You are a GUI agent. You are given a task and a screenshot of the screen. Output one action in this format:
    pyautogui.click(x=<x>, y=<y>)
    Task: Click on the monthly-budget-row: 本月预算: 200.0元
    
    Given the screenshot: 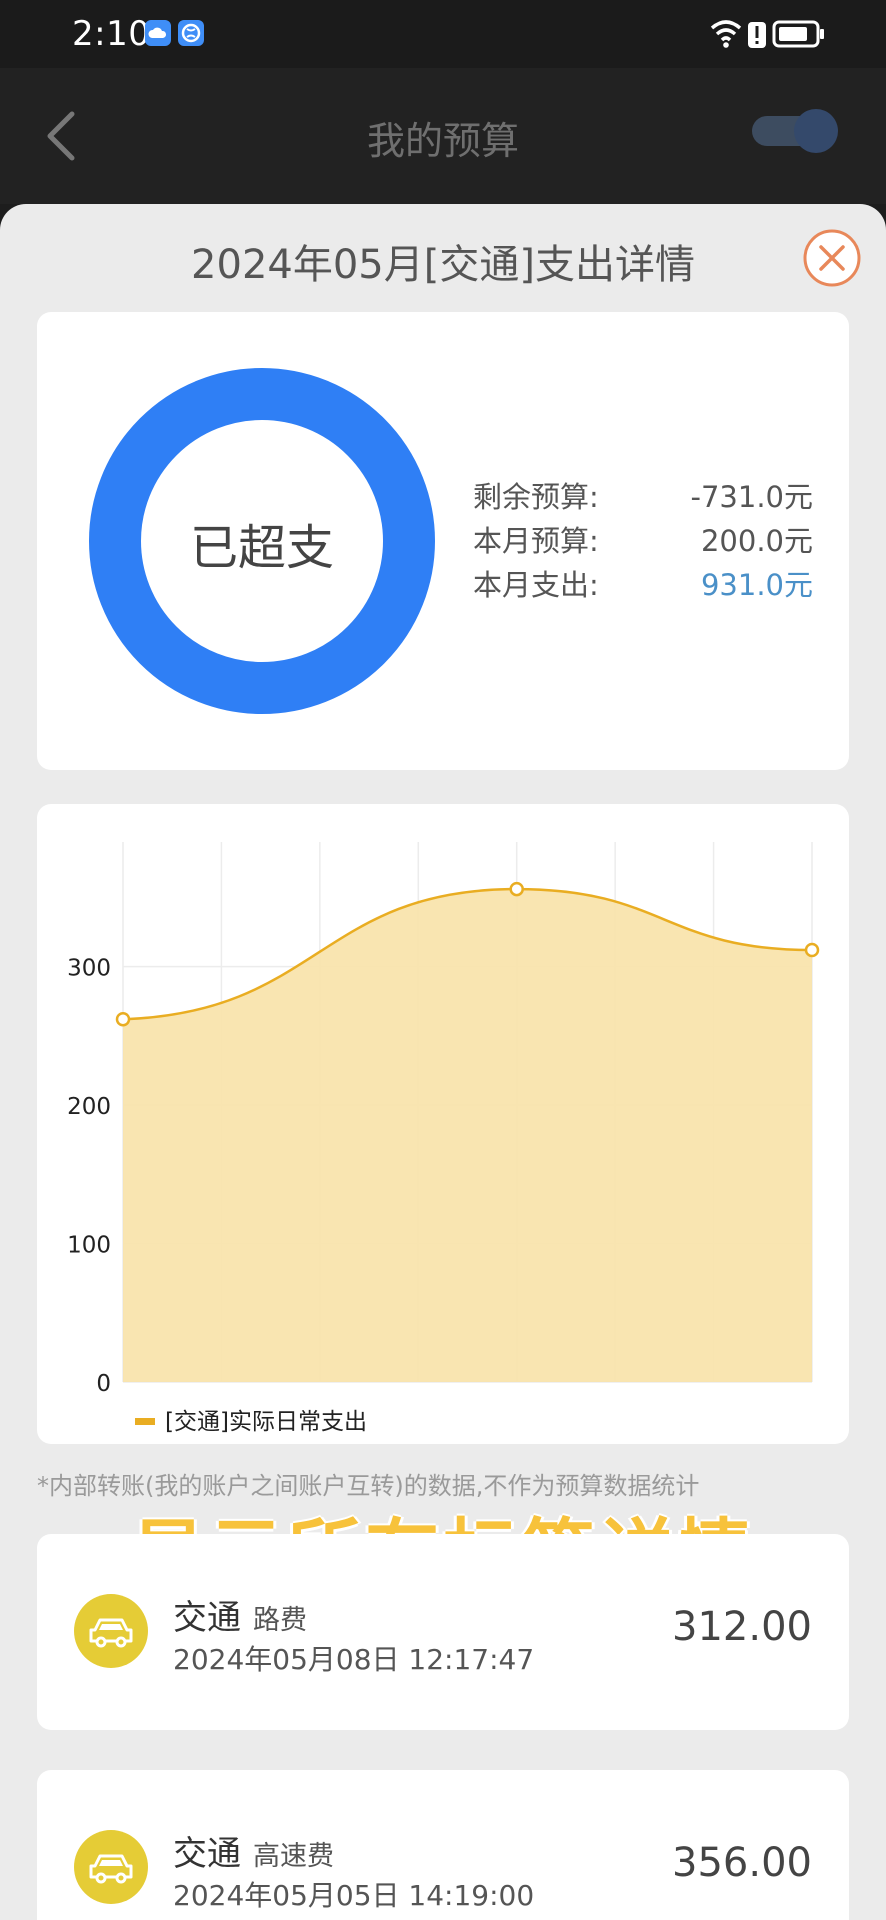 What is the action you would take?
    pyautogui.click(x=643, y=540)
    